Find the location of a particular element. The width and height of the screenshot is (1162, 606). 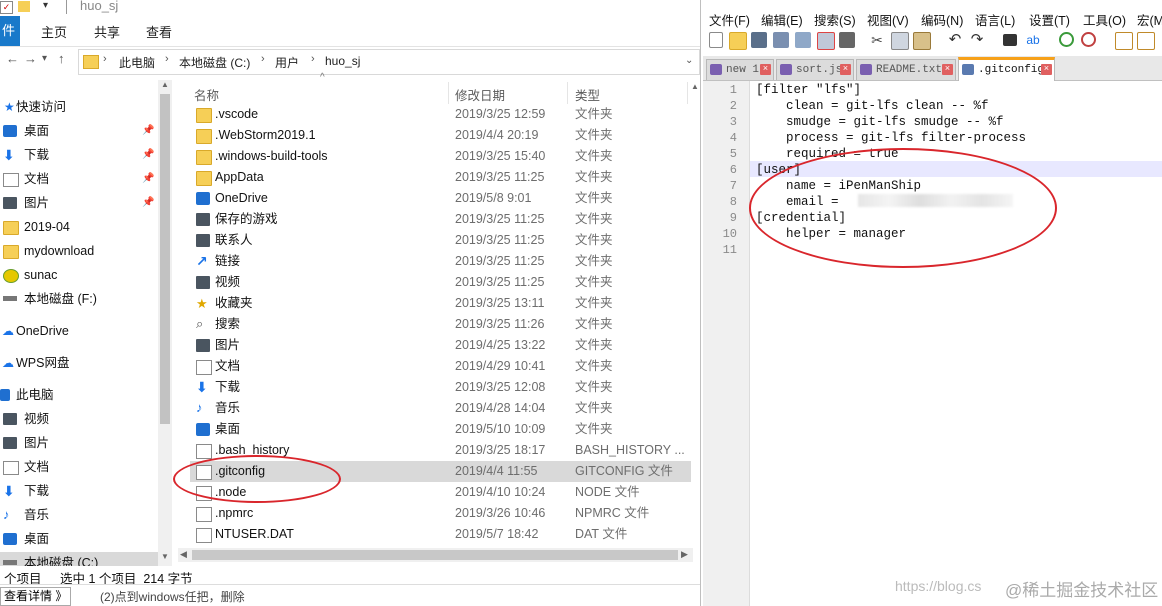

nav-scroll-thumb is located at coordinates (165, 259).